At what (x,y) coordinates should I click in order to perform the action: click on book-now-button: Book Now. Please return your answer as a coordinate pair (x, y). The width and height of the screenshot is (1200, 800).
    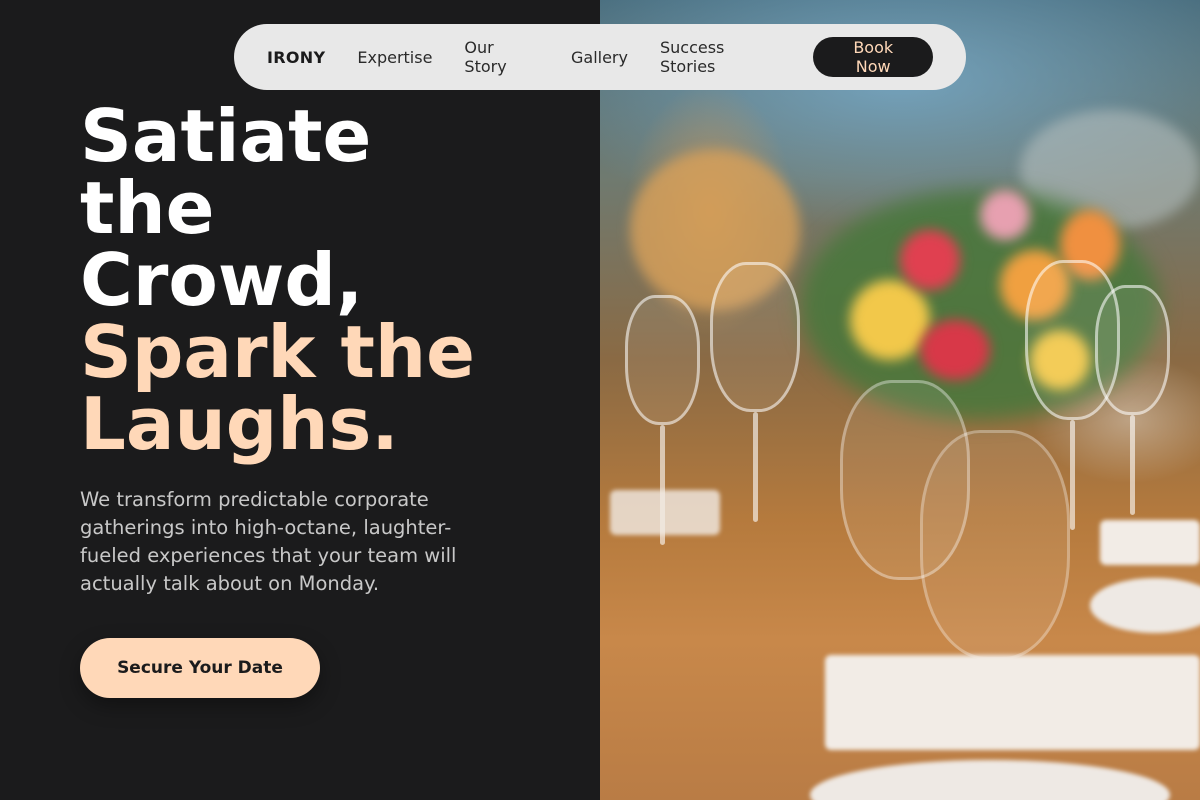
    Looking at the image, I should click on (873, 57).